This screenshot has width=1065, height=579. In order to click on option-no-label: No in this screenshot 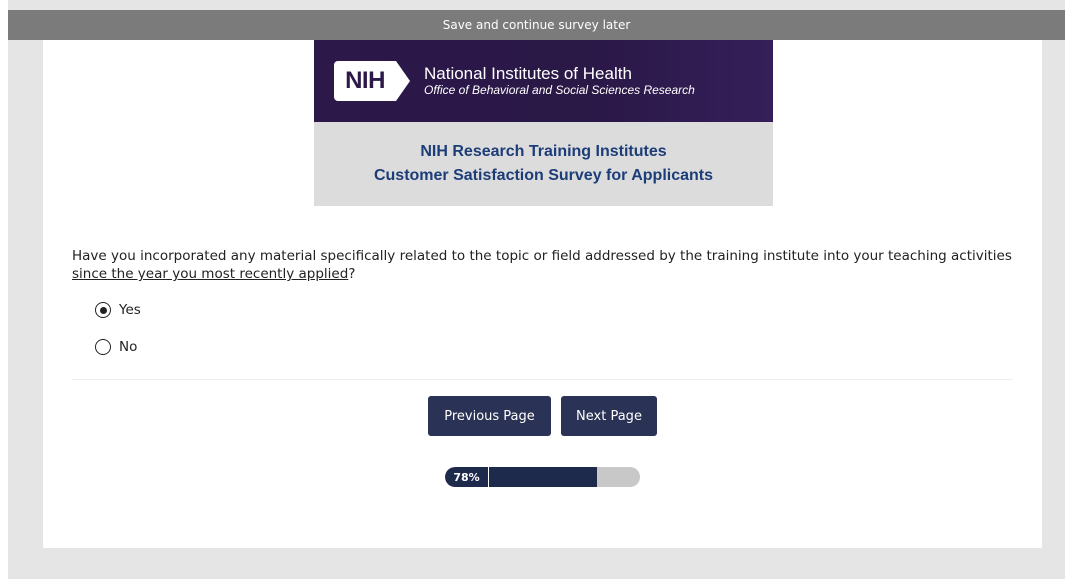, I will do `click(128, 347)`.